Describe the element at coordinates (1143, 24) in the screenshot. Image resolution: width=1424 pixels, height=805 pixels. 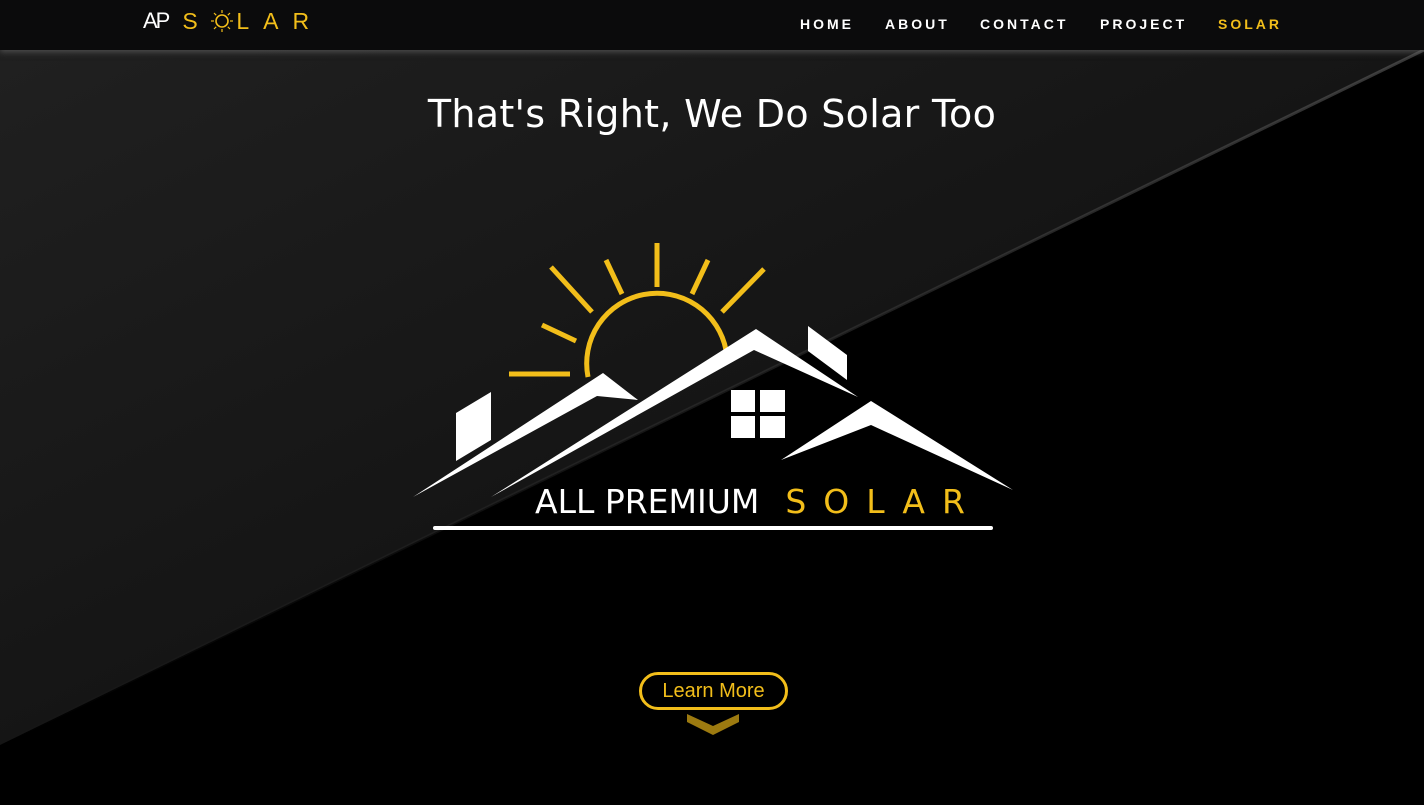
I see `nav-project: PROJECT` at that location.